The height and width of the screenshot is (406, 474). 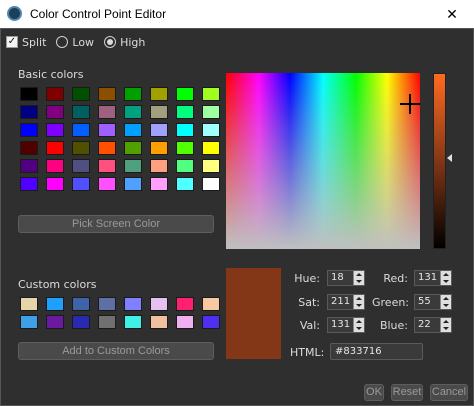 What do you see at coordinates (237, 14) in the screenshot?
I see `title-bar: Color Control Point Editor ✕` at bounding box center [237, 14].